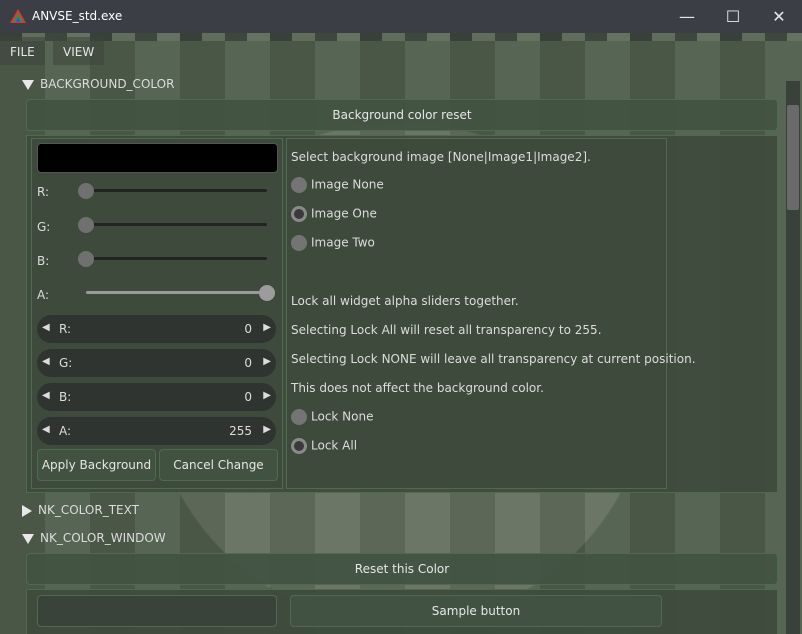 This screenshot has height=634, width=802. I want to click on property-g-stepper: ◀ G: 0 ▶, so click(156, 363).